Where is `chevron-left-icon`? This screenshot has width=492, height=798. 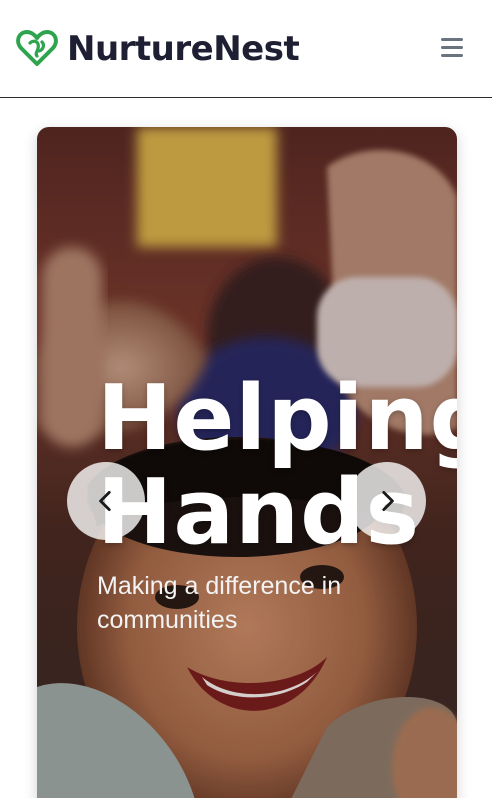
chevron-left-icon is located at coordinates (105, 501).